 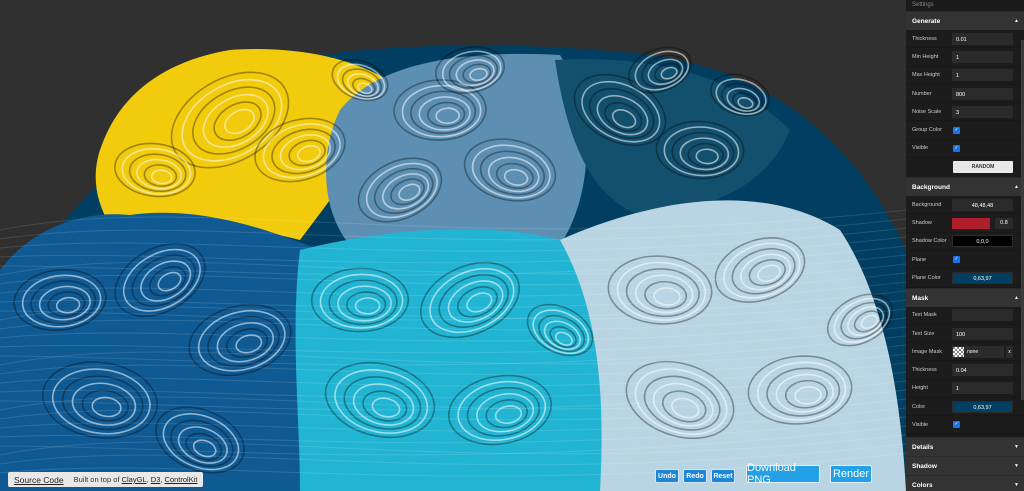 What do you see at coordinates (982, 333) in the screenshot?
I see `text-size-input: 100` at bounding box center [982, 333].